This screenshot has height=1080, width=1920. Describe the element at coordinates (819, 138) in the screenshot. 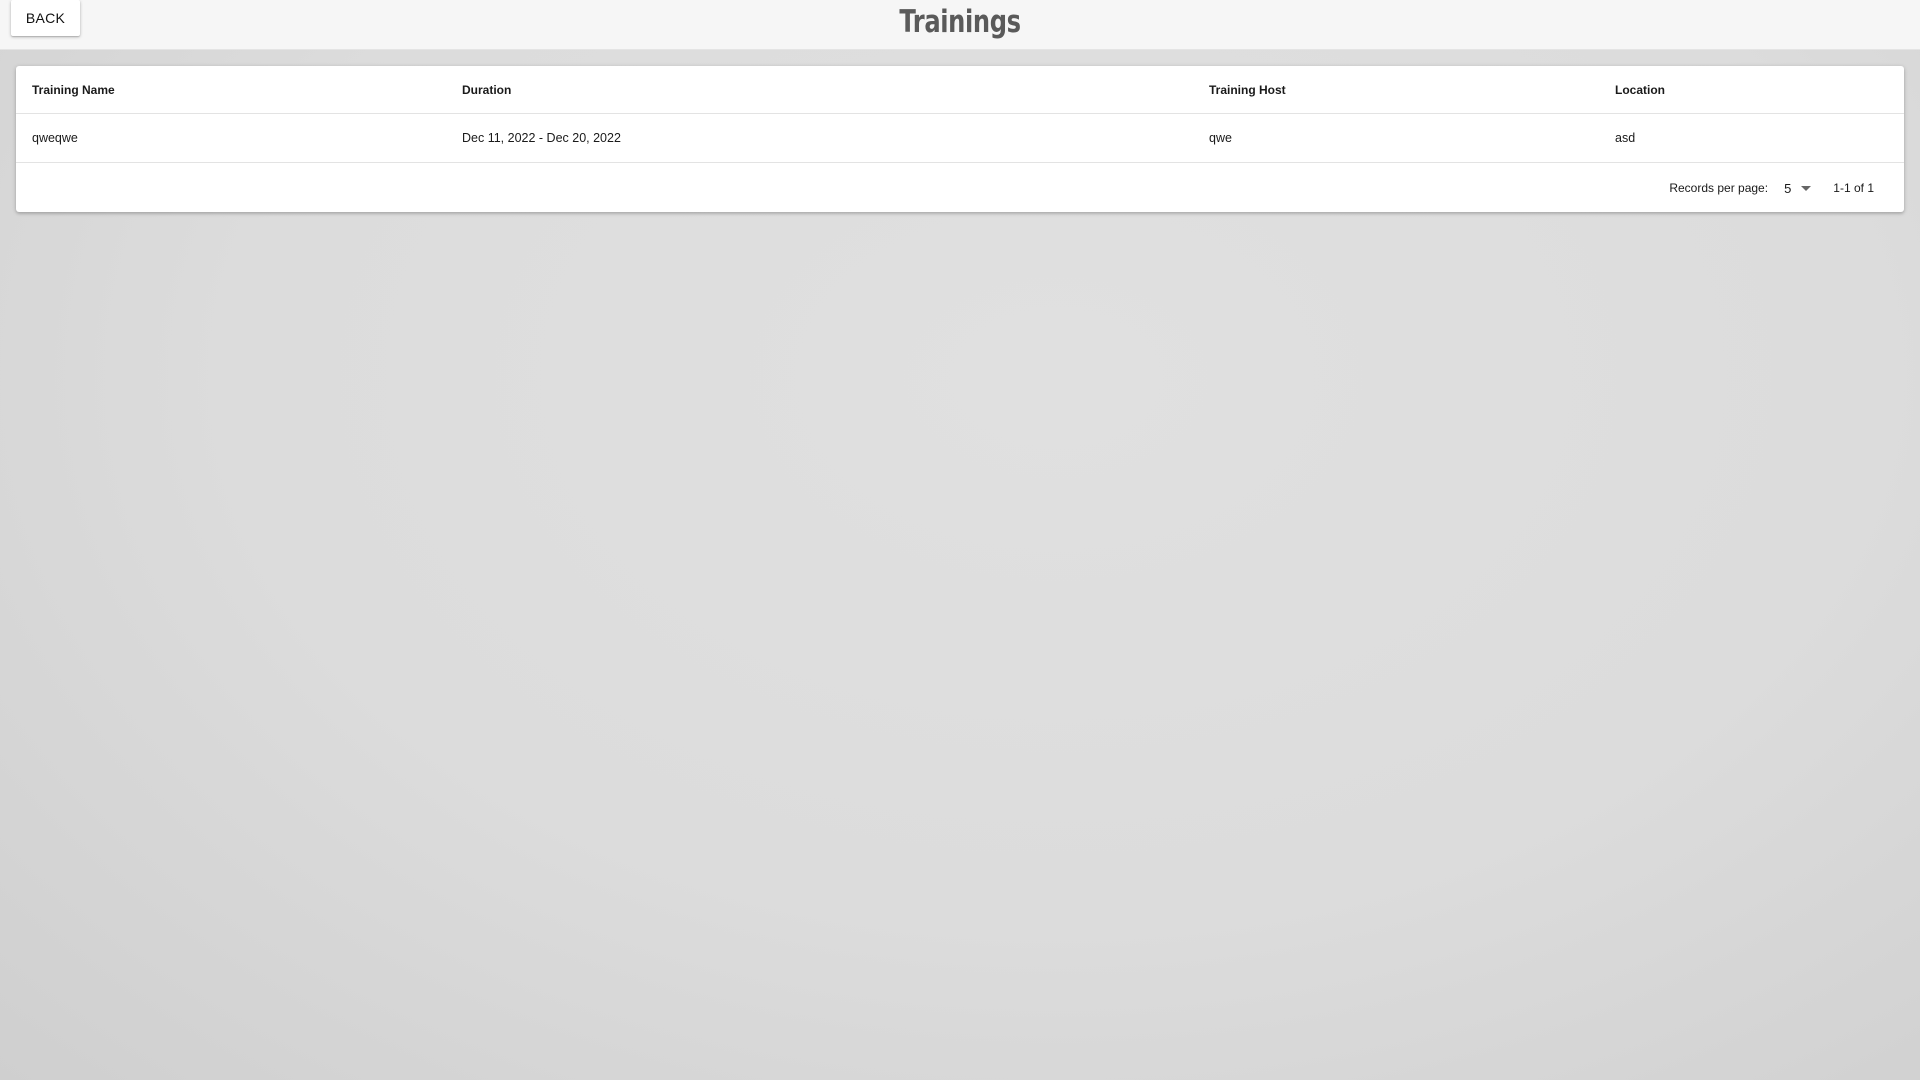

I see `cell-duration: Dec 11, 2022 - Dec 20, 2022` at that location.